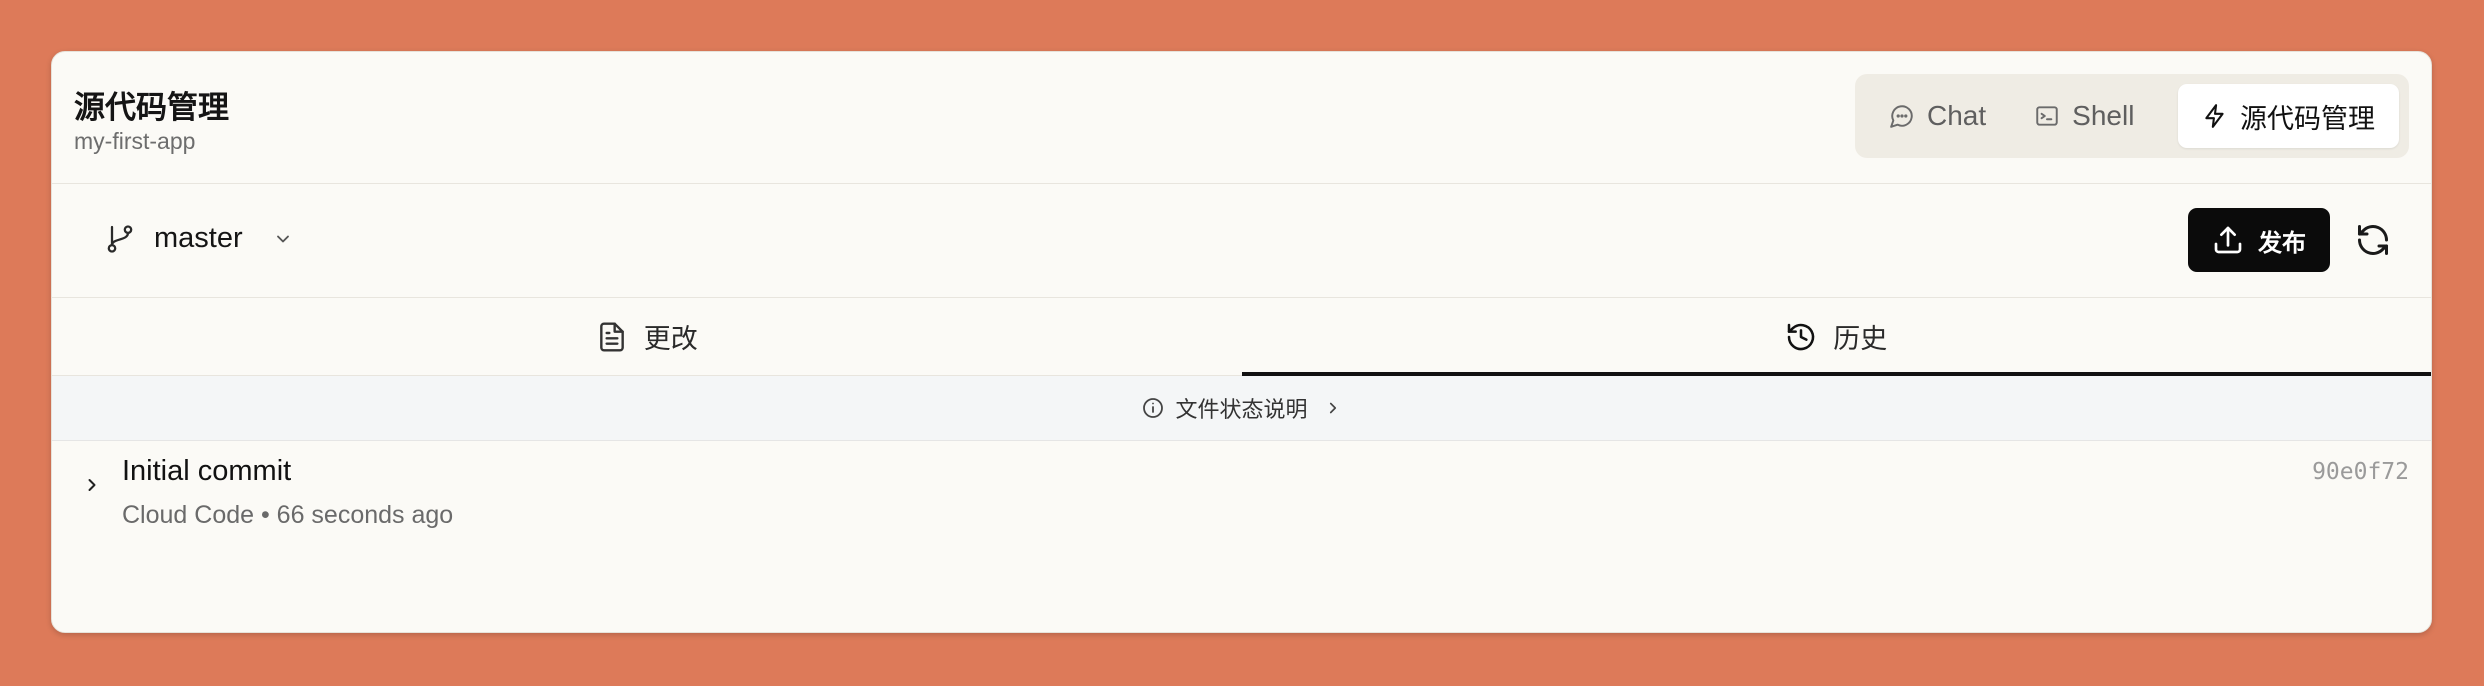  I want to click on file-icon, so click(611, 336).